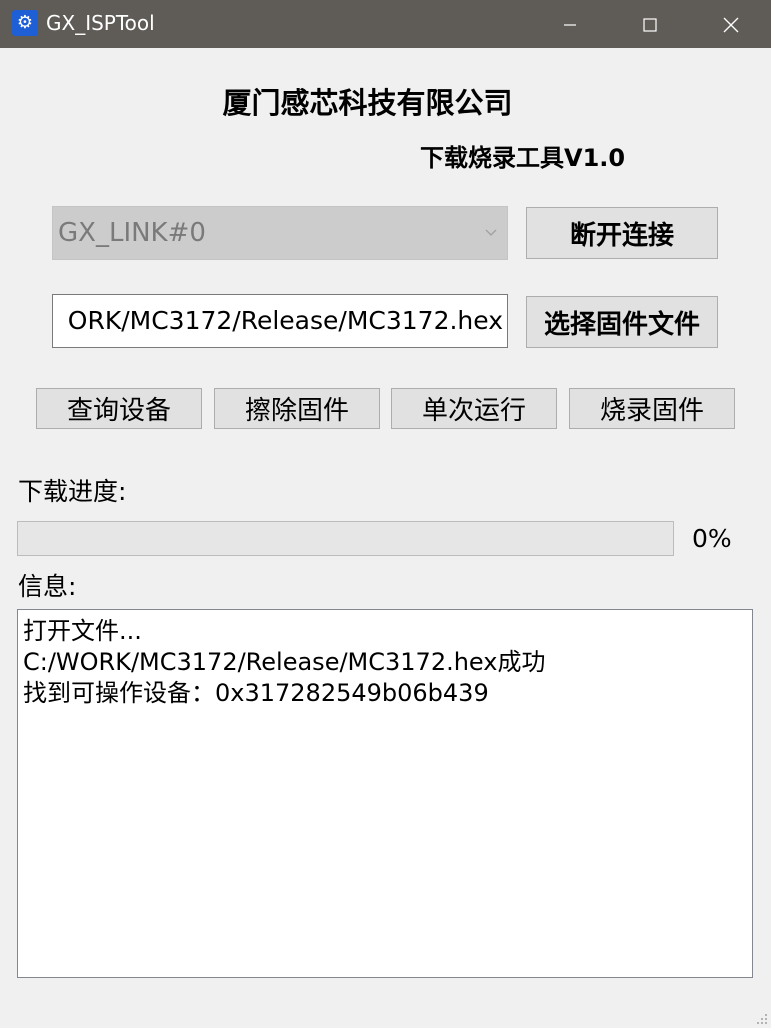 This screenshot has height=1028, width=771. Describe the element at coordinates (712, 538) in the screenshot. I see `progress-percent: 0%` at that location.